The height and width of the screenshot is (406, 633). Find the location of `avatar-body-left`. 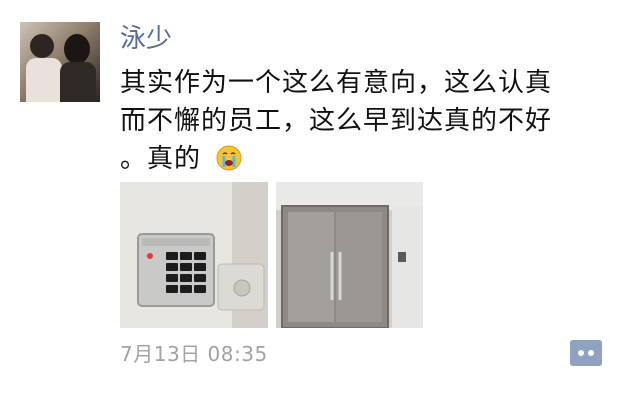

avatar-body-left is located at coordinates (44, 80).